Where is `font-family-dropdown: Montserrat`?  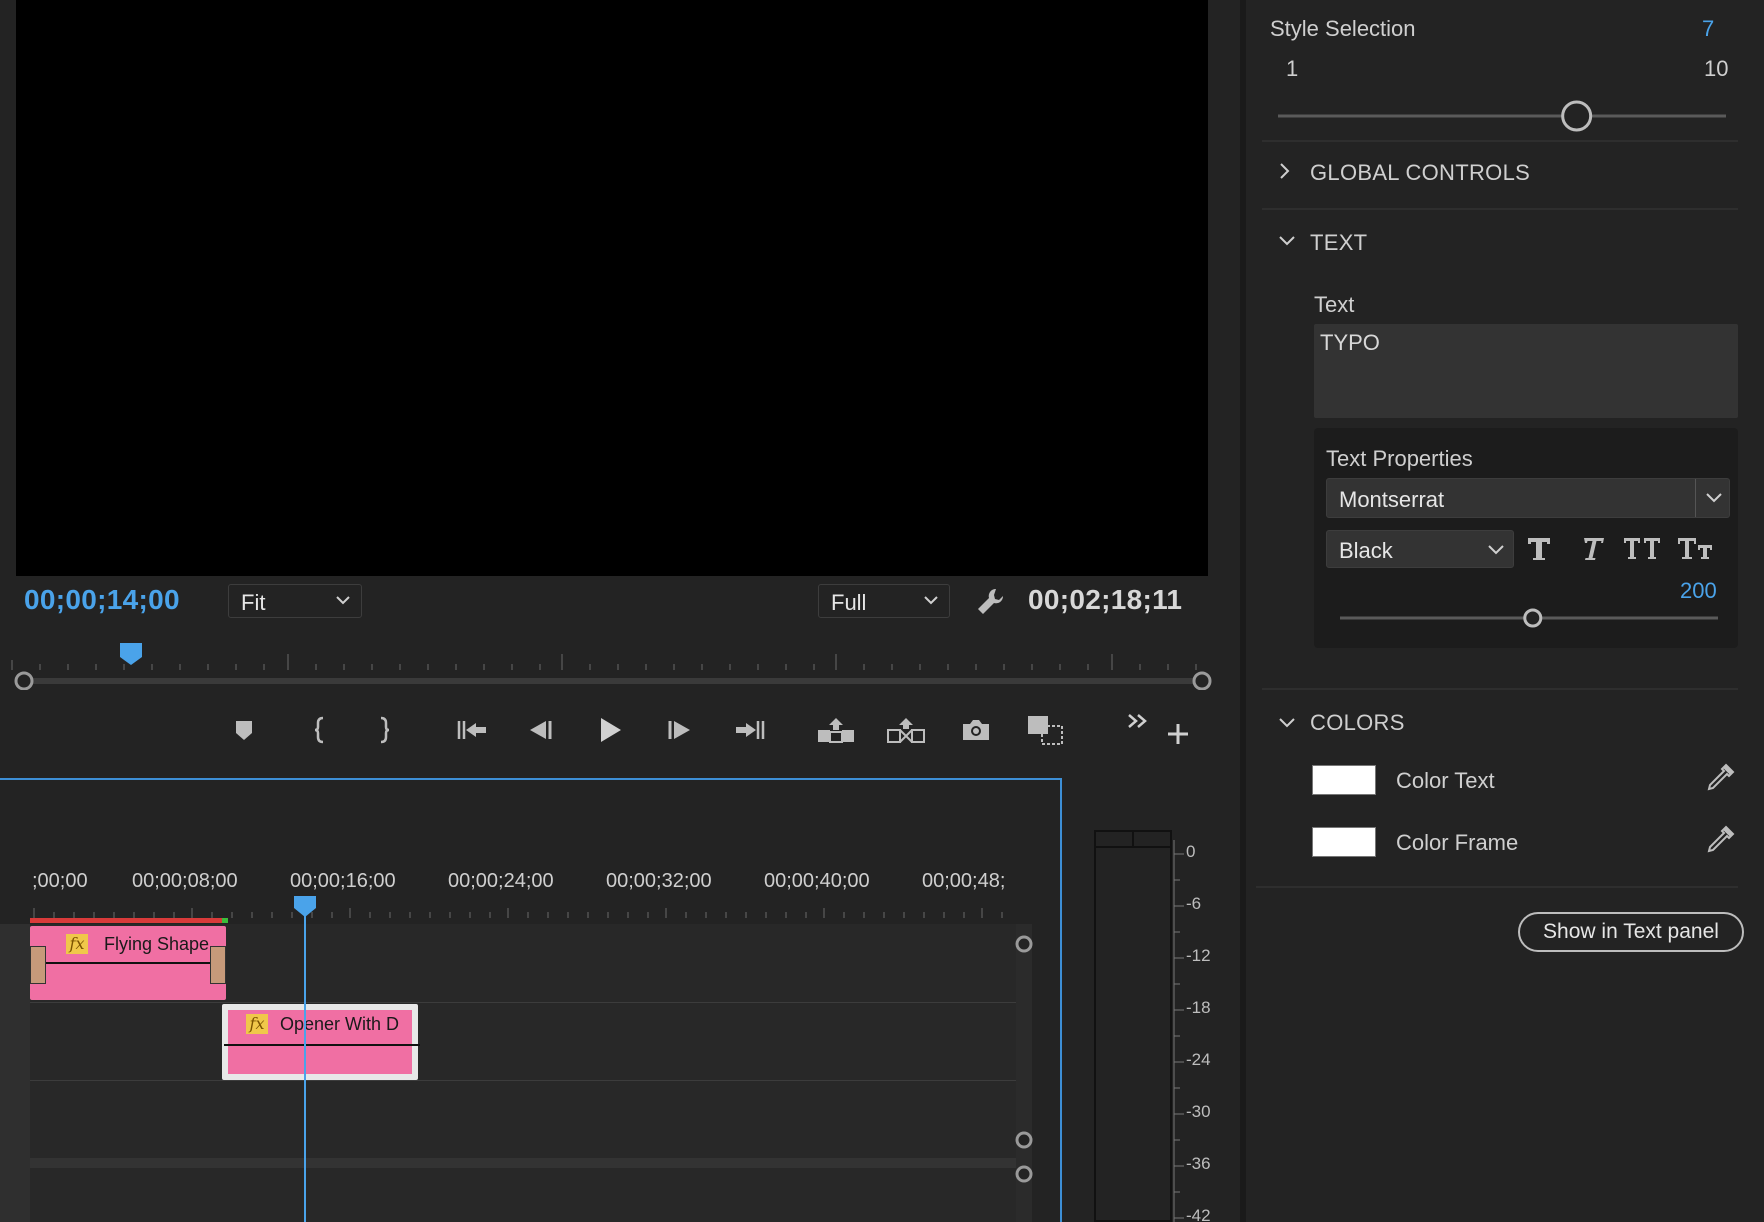
font-family-dropdown: Montserrat is located at coordinates (1528, 498).